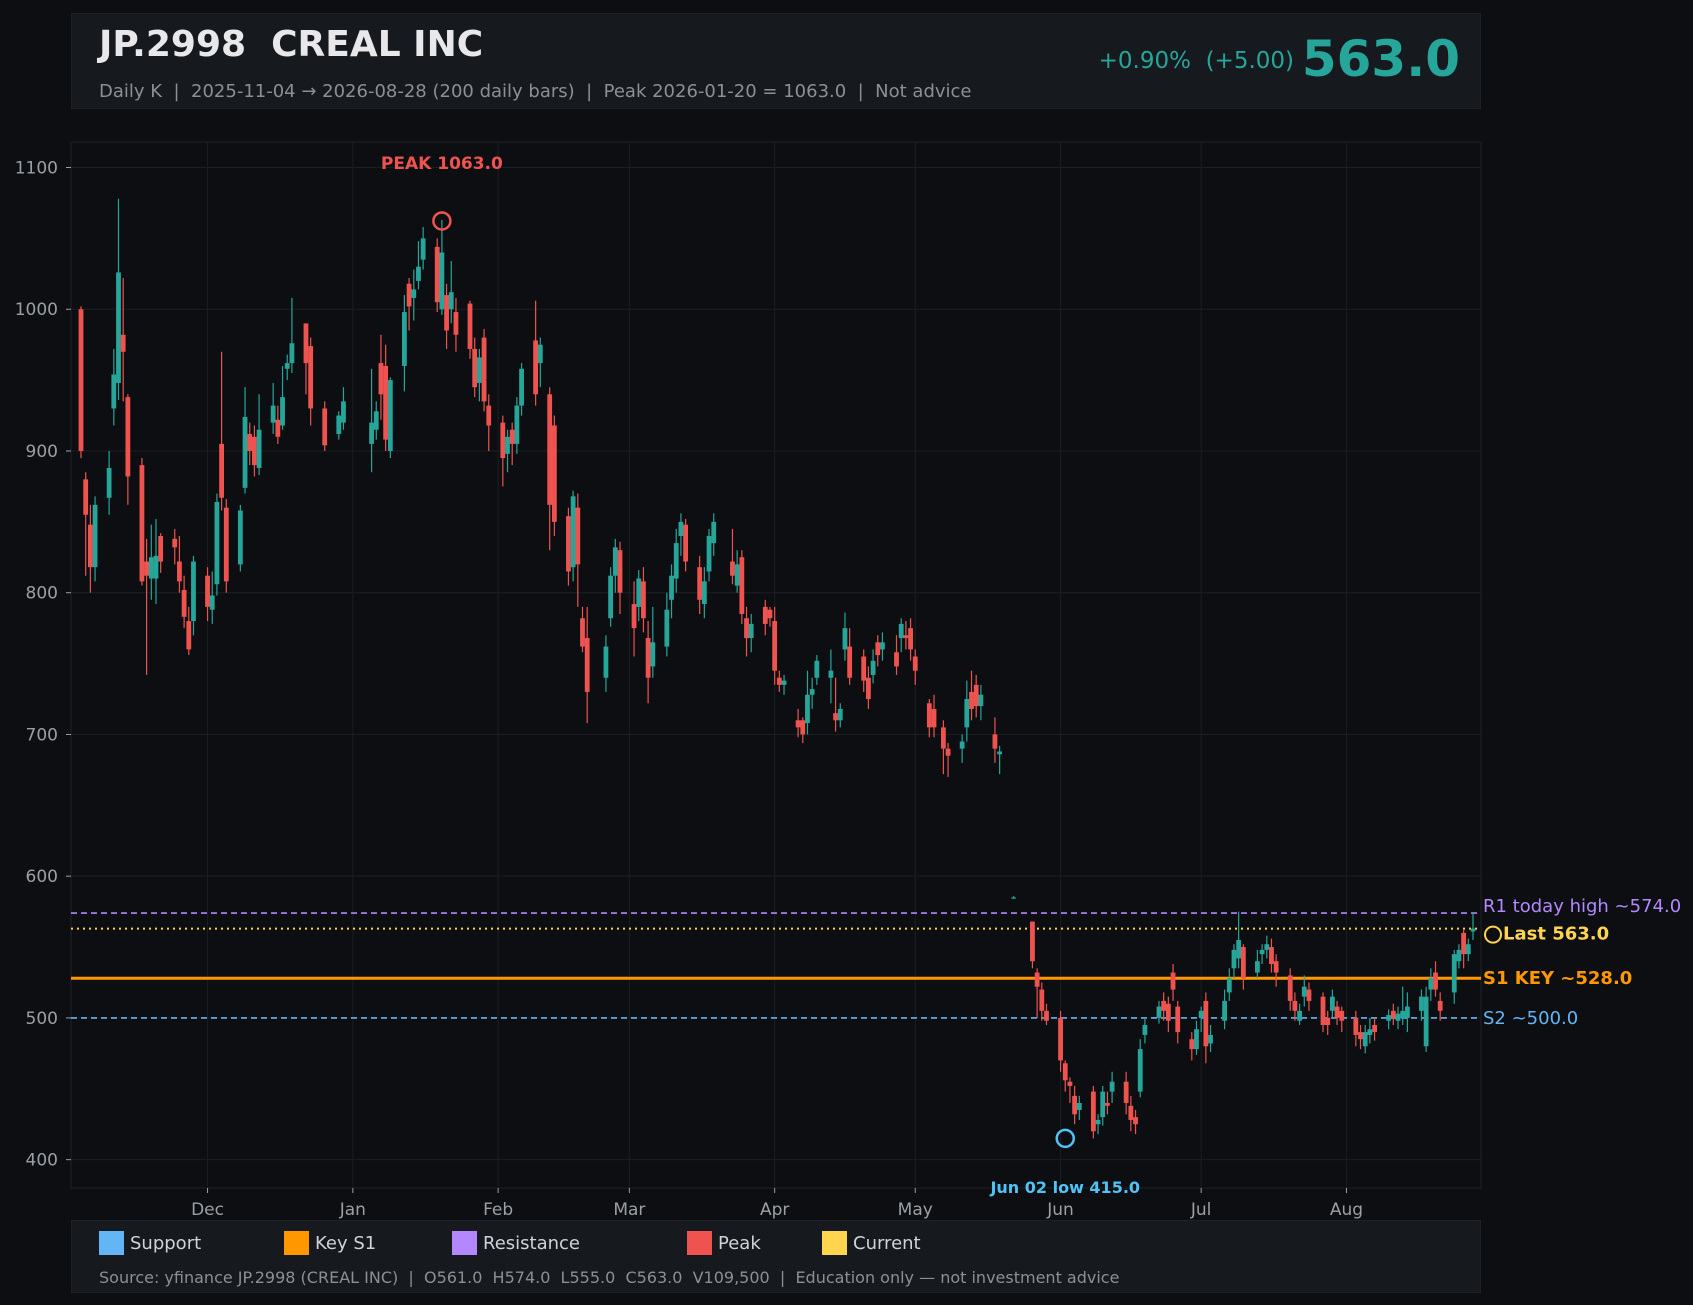  Describe the element at coordinates (296, 1243) in the screenshot. I see `legend-swatch-key-s1` at that location.